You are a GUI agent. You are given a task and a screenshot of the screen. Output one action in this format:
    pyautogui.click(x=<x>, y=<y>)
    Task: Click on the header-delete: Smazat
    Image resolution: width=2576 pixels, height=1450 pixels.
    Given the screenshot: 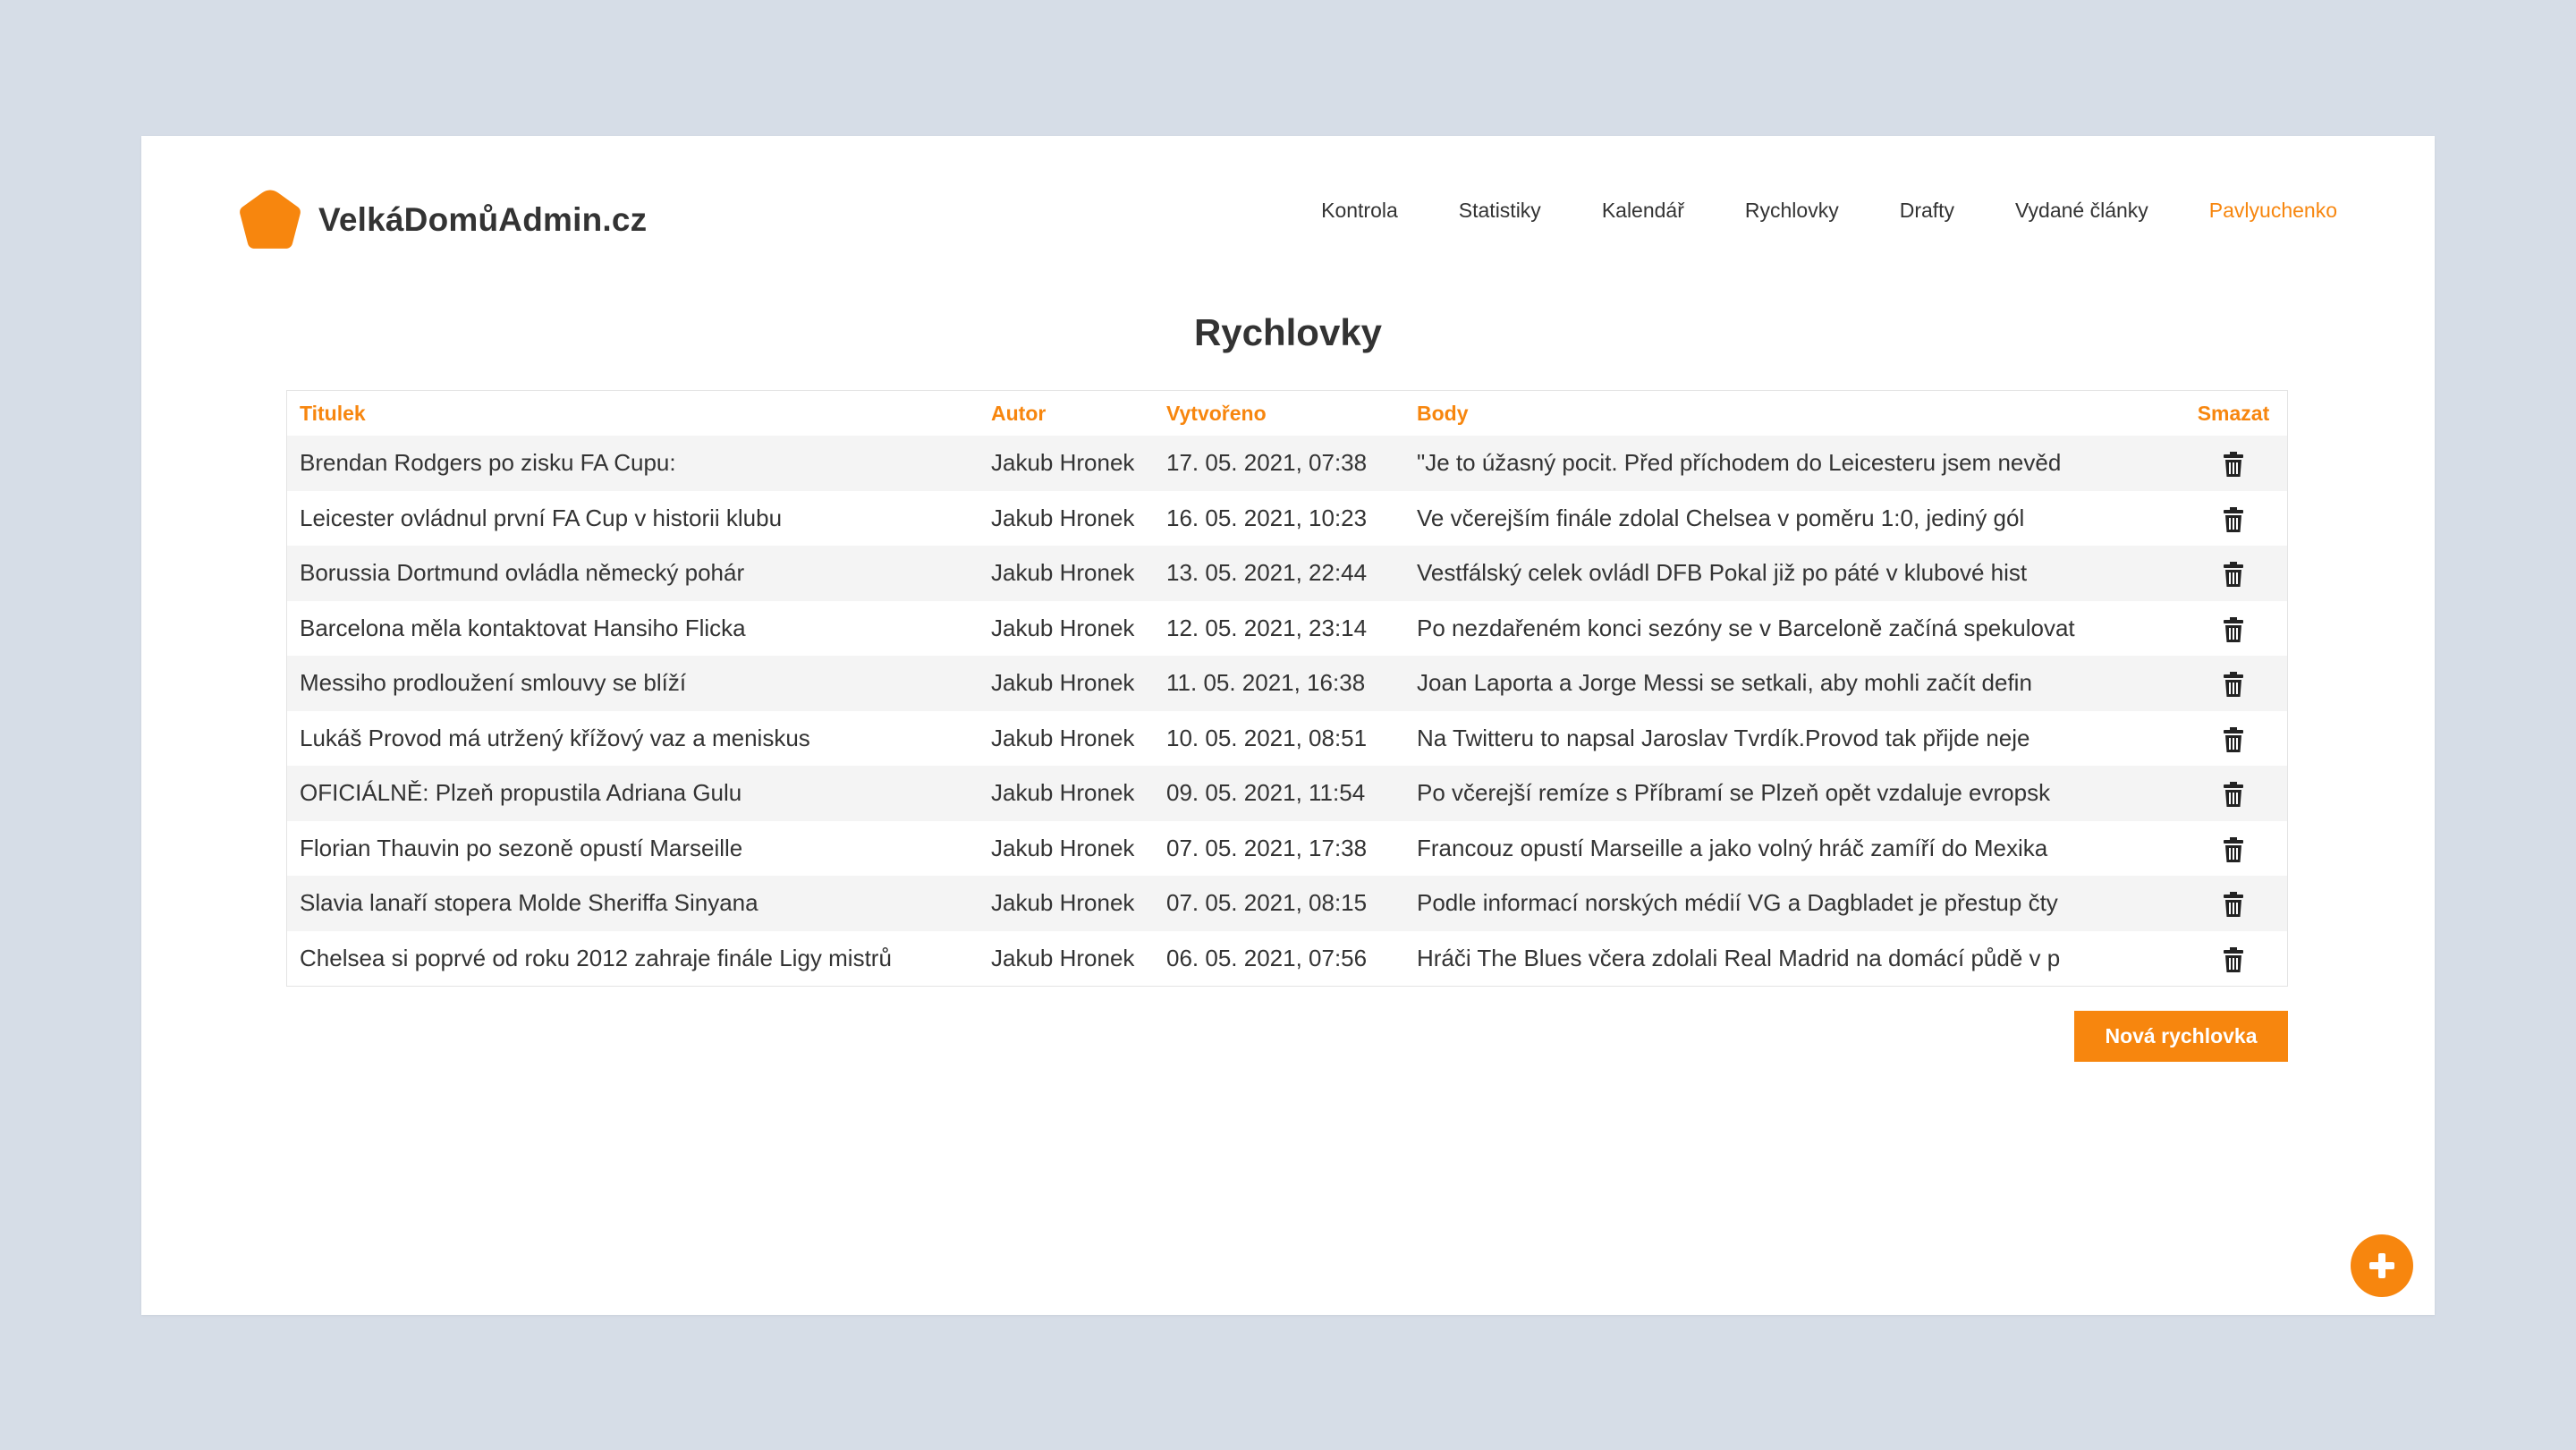 What is the action you would take?
    pyautogui.click(x=2233, y=413)
    